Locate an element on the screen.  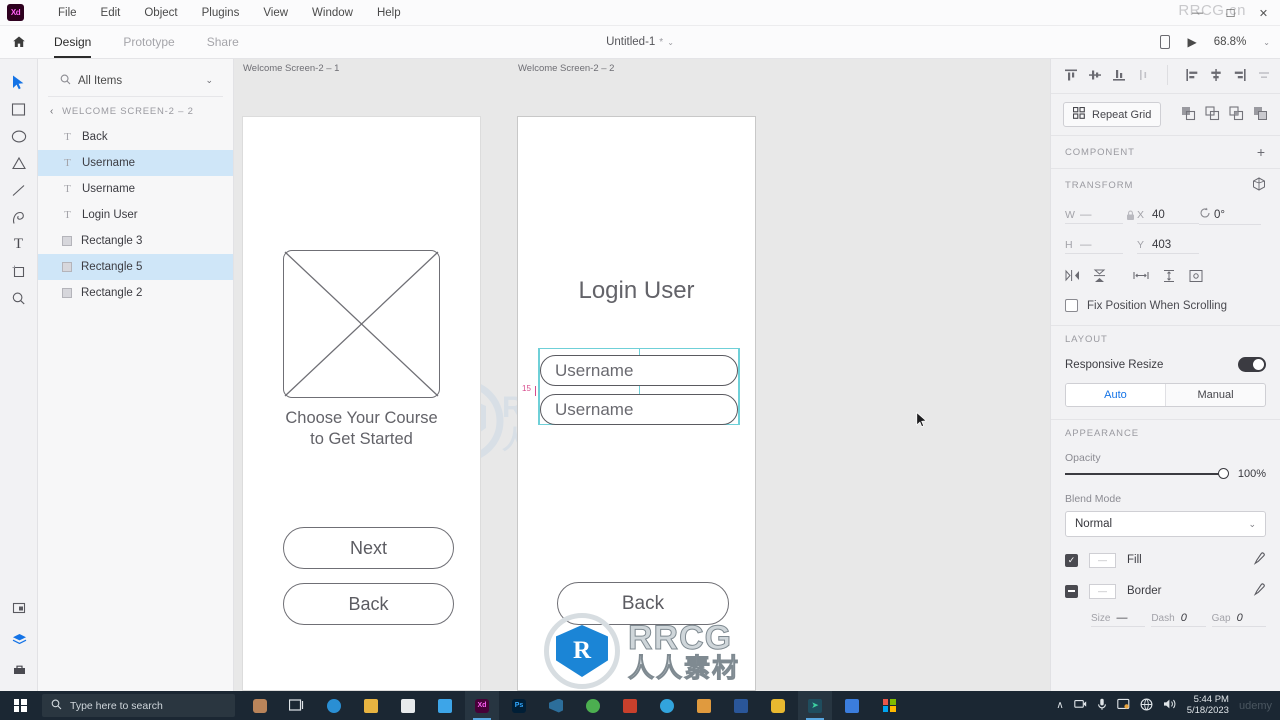
file-explorer-icon is located at coordinates (371, 705).